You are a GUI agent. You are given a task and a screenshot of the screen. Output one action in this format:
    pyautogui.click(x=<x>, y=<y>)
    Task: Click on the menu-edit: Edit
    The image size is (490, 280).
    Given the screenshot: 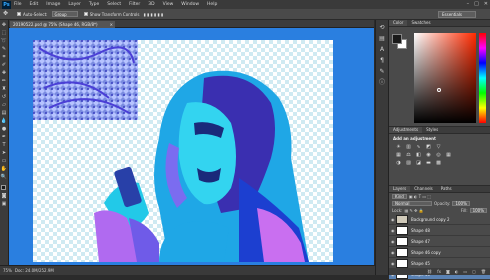 What is the action you would take?
    pyautogui.click(x=34, y=4)
    